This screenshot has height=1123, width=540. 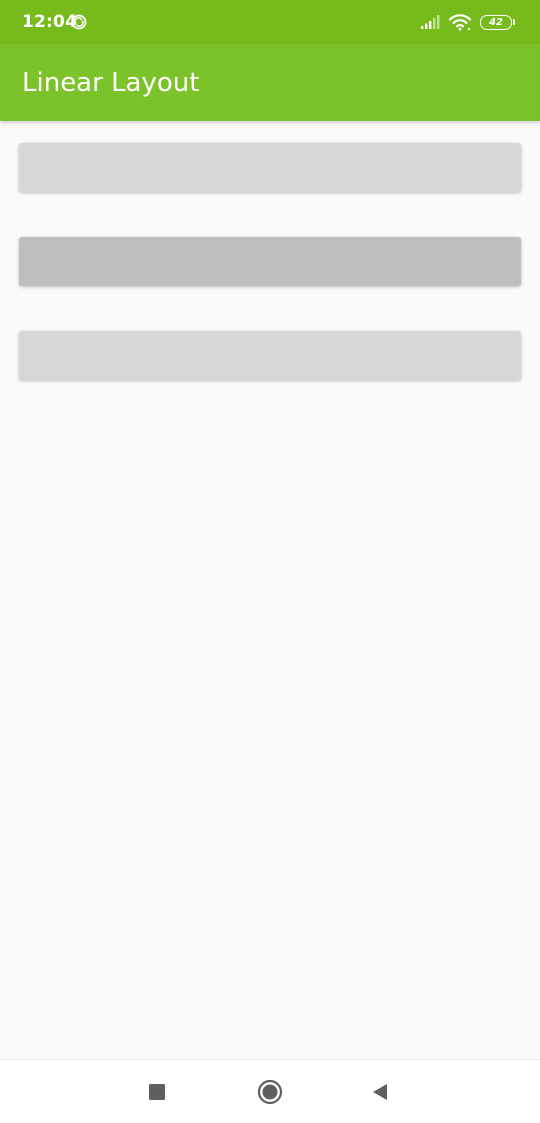 What do you see at coordinates (270, 22) in the screenshot?
I see `status-bar: 12:04 42` at bounding box center [270, 22].